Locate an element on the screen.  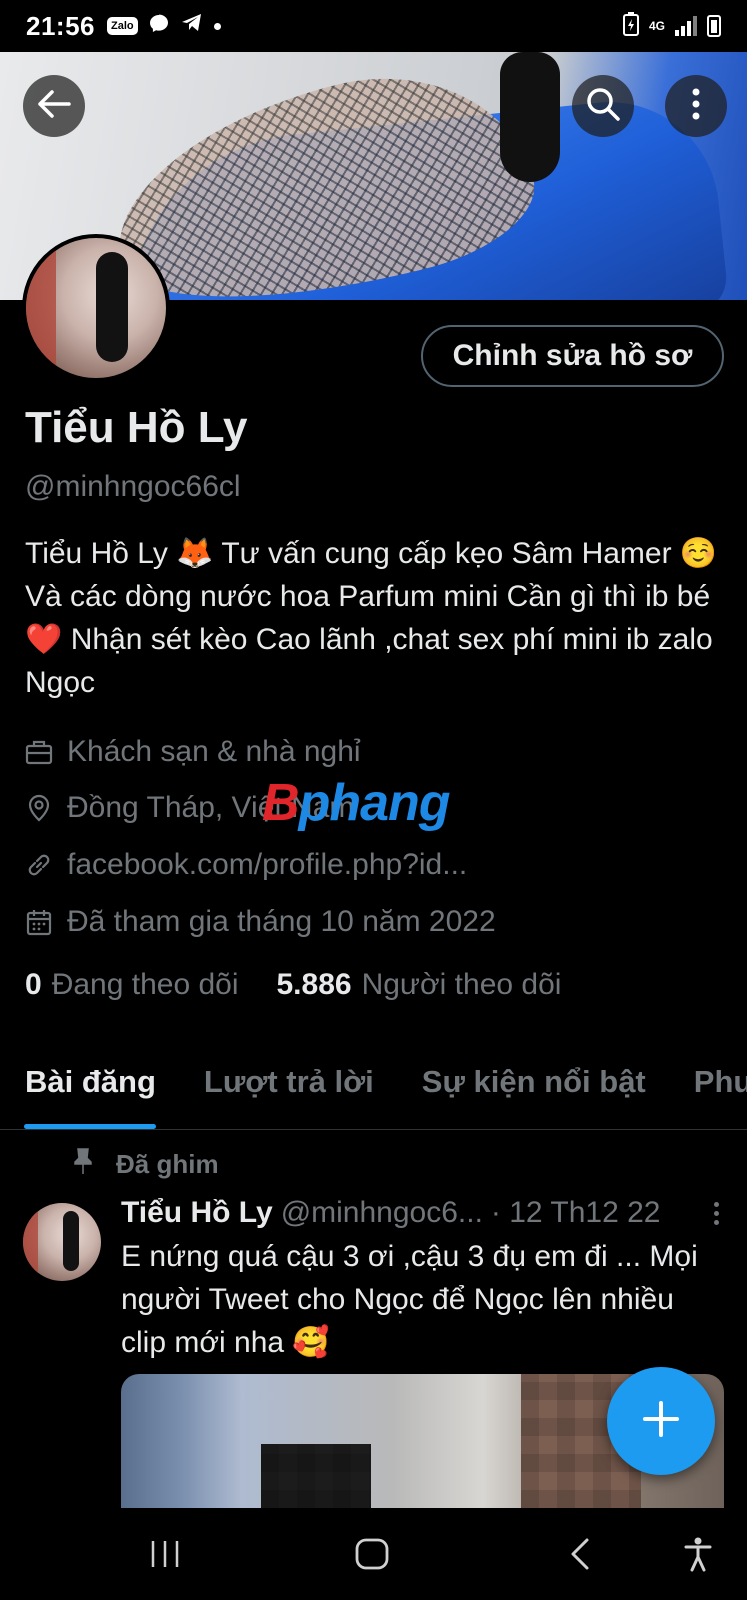
watermark-logo: Bphang is located at coordinates (356, 803).